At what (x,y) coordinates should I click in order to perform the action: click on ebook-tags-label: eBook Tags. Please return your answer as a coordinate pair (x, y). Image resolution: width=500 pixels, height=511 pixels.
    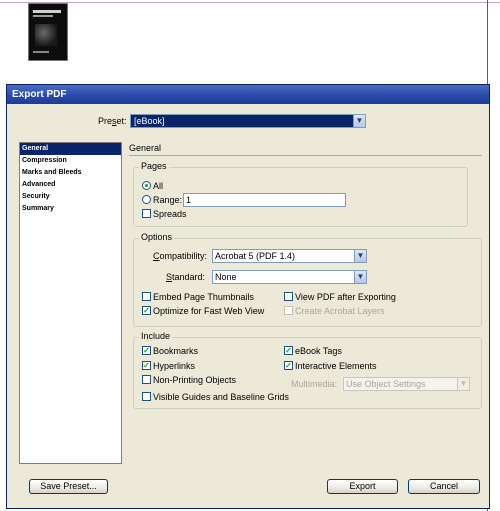
    Looking at the image, I should click on (318, 351).